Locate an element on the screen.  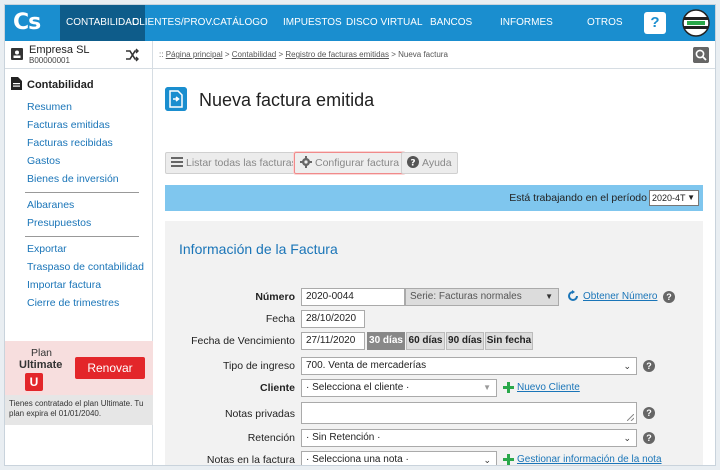
question-icon: ? is located at coordinates (413, 162).